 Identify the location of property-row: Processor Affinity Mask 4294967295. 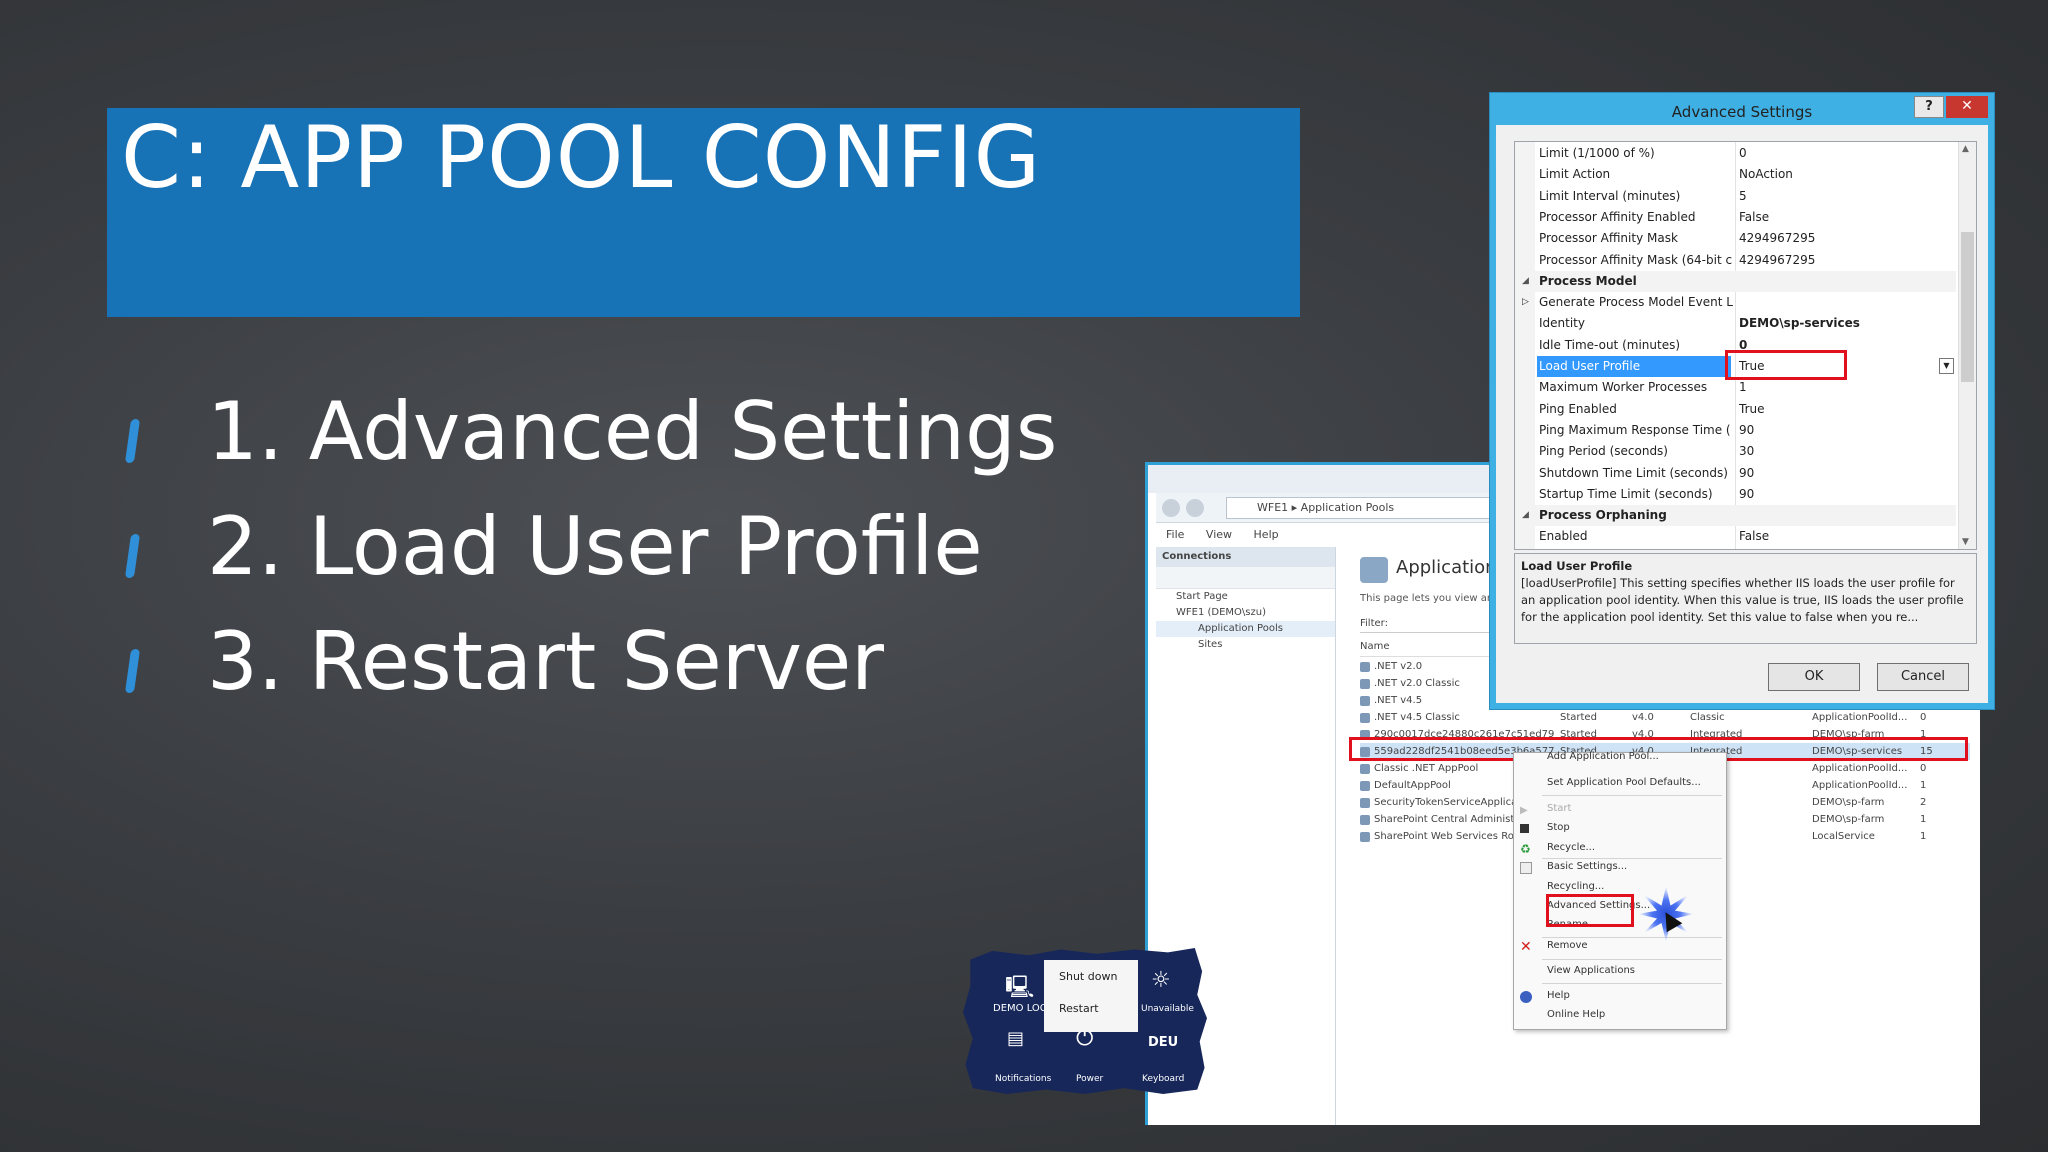
(1735, 238).